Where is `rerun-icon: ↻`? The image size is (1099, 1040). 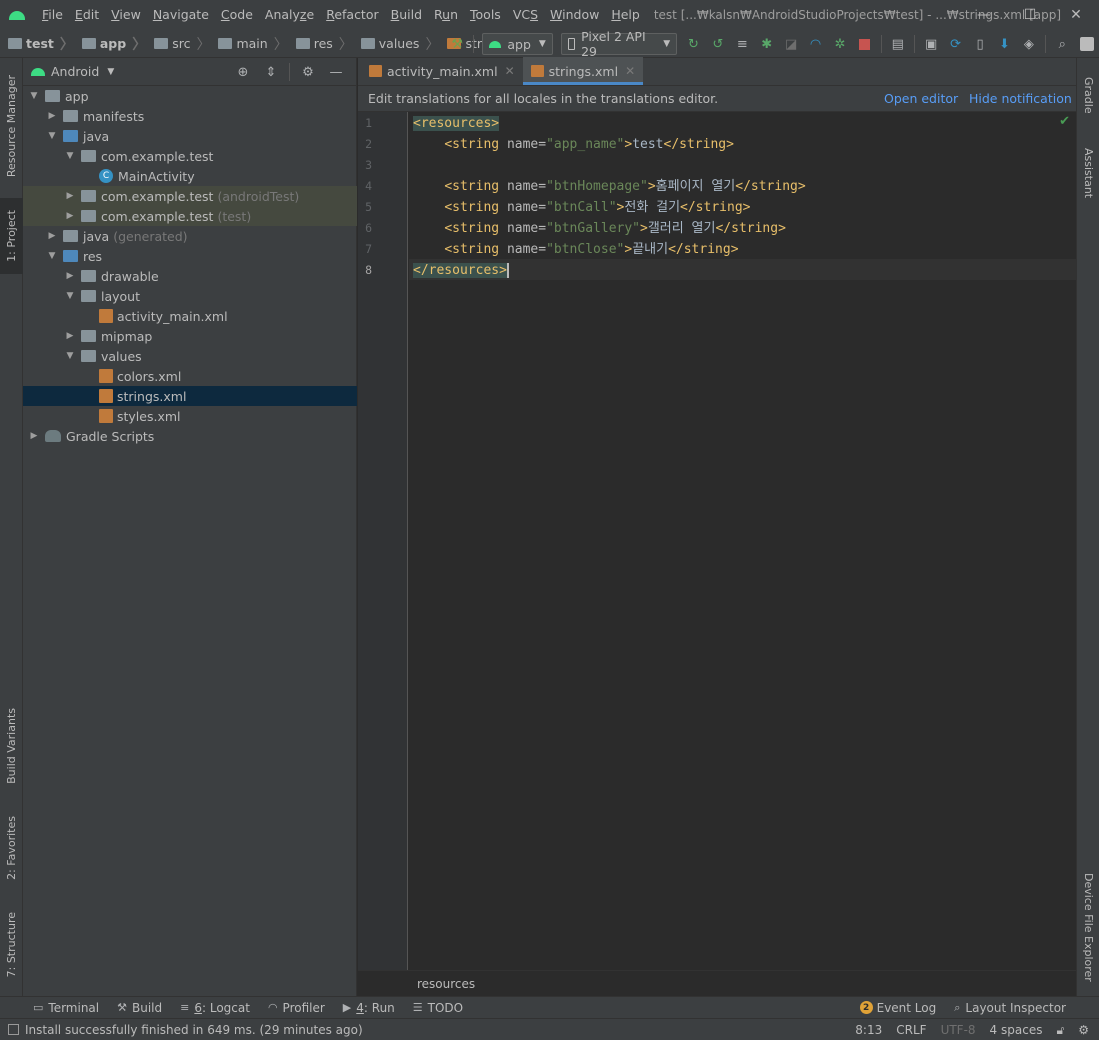
rerun-icon: ↻ is located at coordinates (693, 44).